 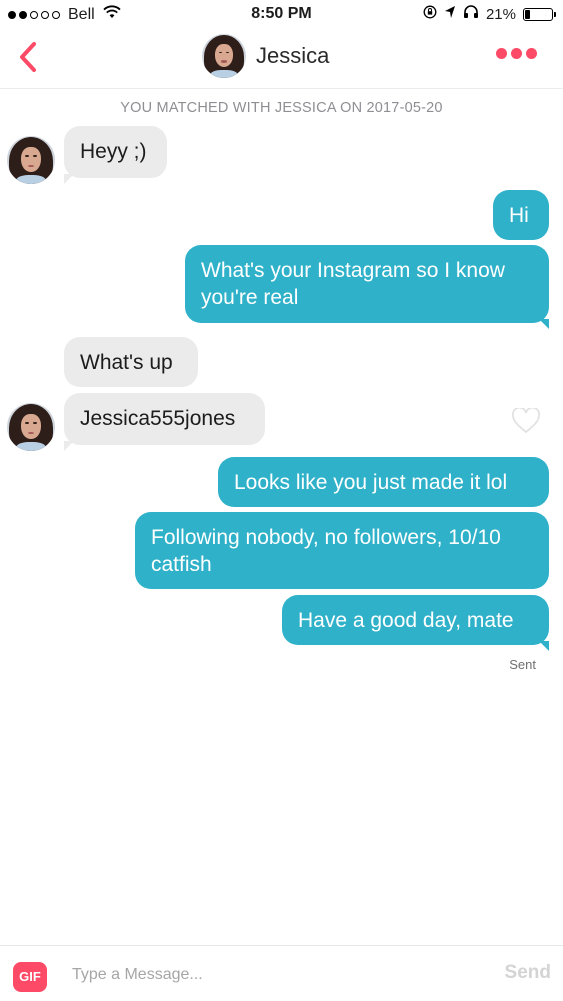 What do you see at coordinates (450, 14) in the screenshot?
I see `location-arrow-icon` at bounding box center [450, 14].